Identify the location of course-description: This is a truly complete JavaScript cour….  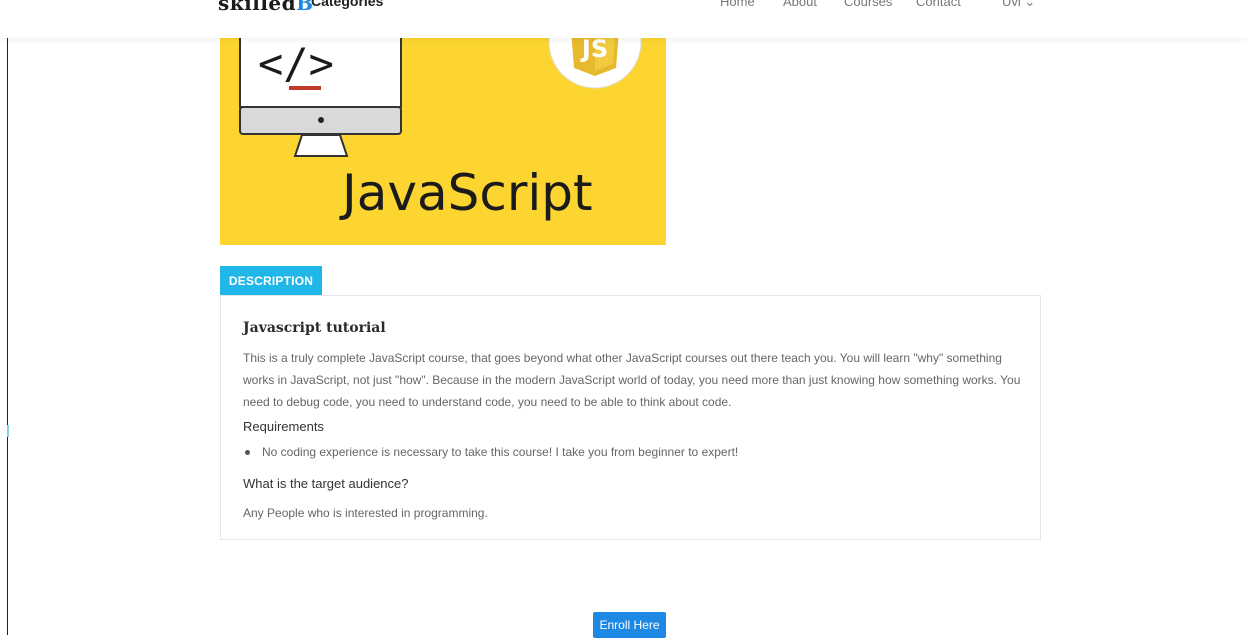
(632, 380).